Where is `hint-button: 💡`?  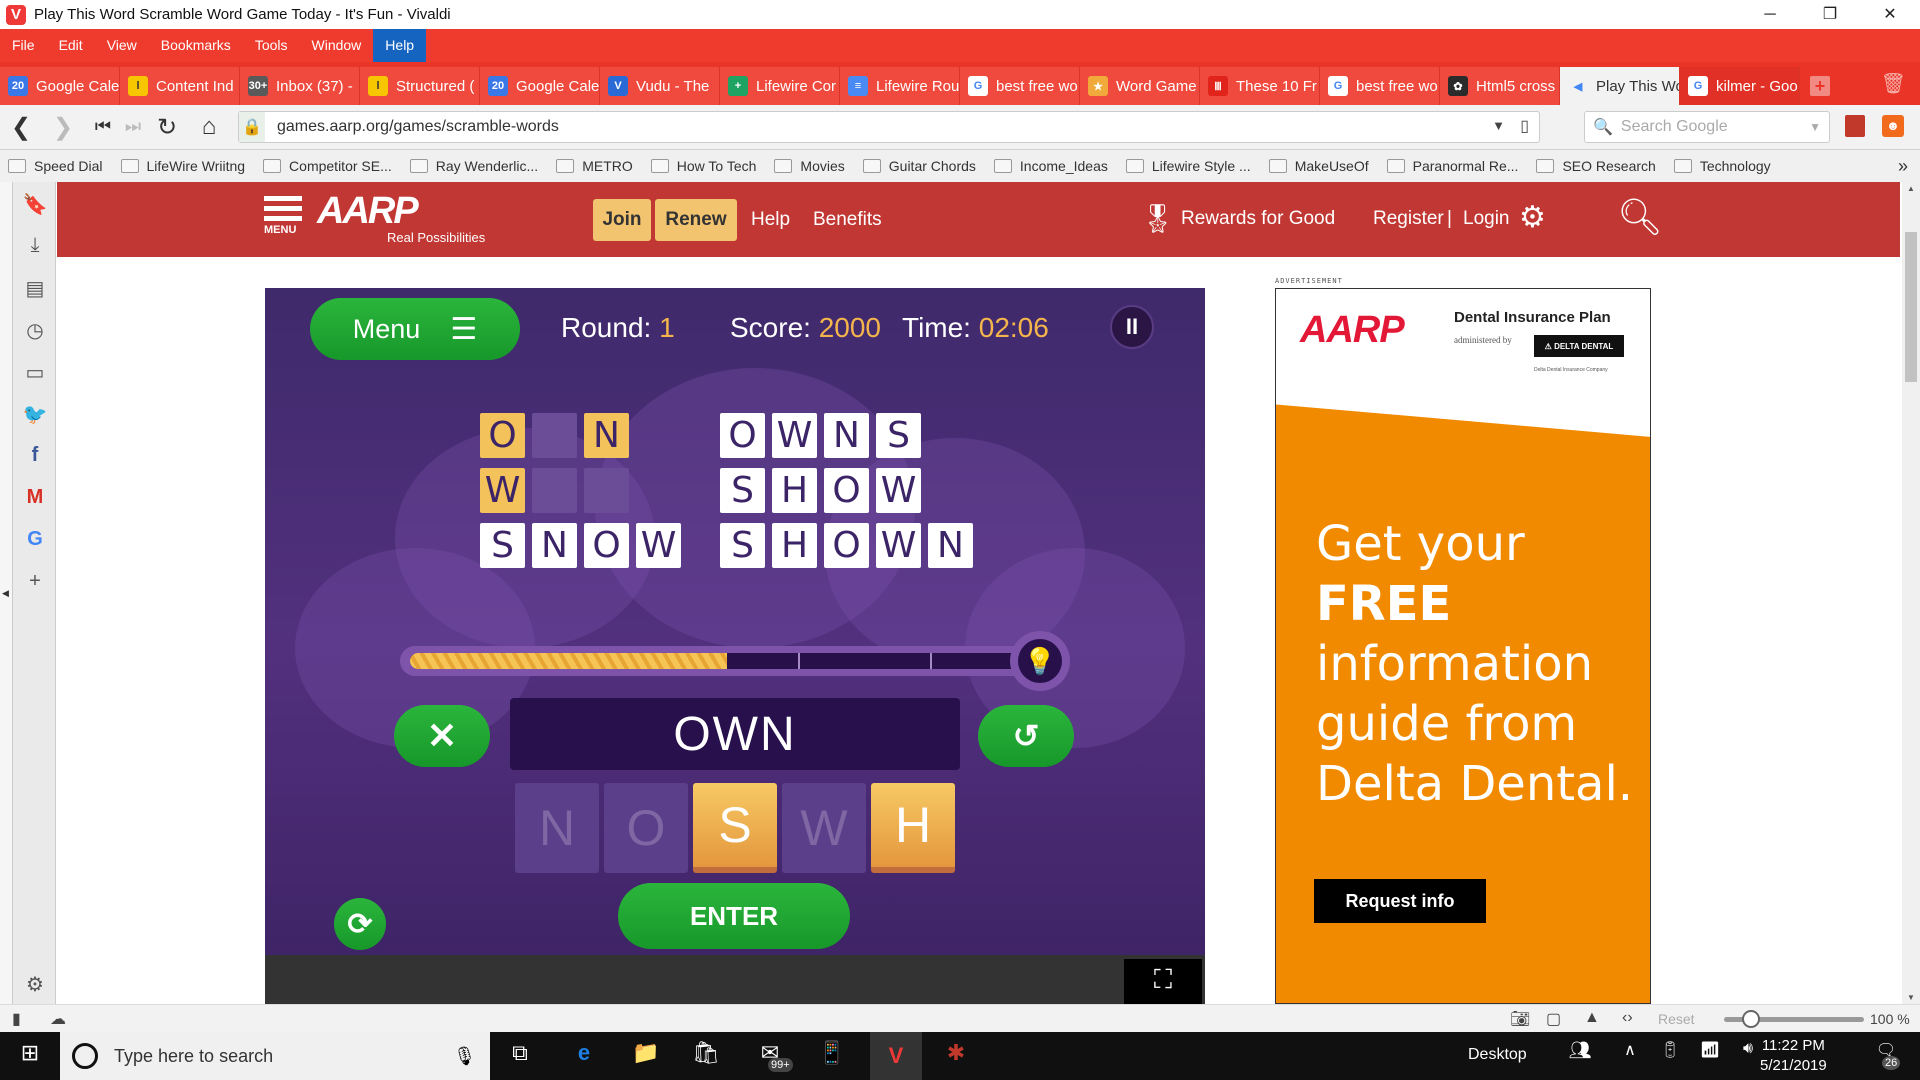 hint-button: 💡 is located at coordinates (1040, 661).